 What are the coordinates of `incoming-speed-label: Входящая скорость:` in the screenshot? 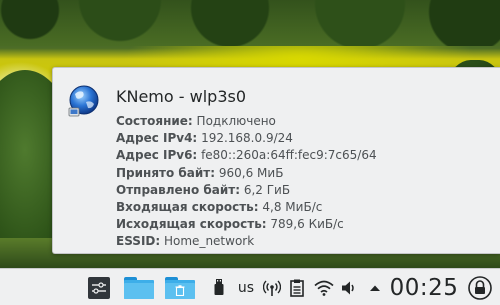 It's located at (187, 207).